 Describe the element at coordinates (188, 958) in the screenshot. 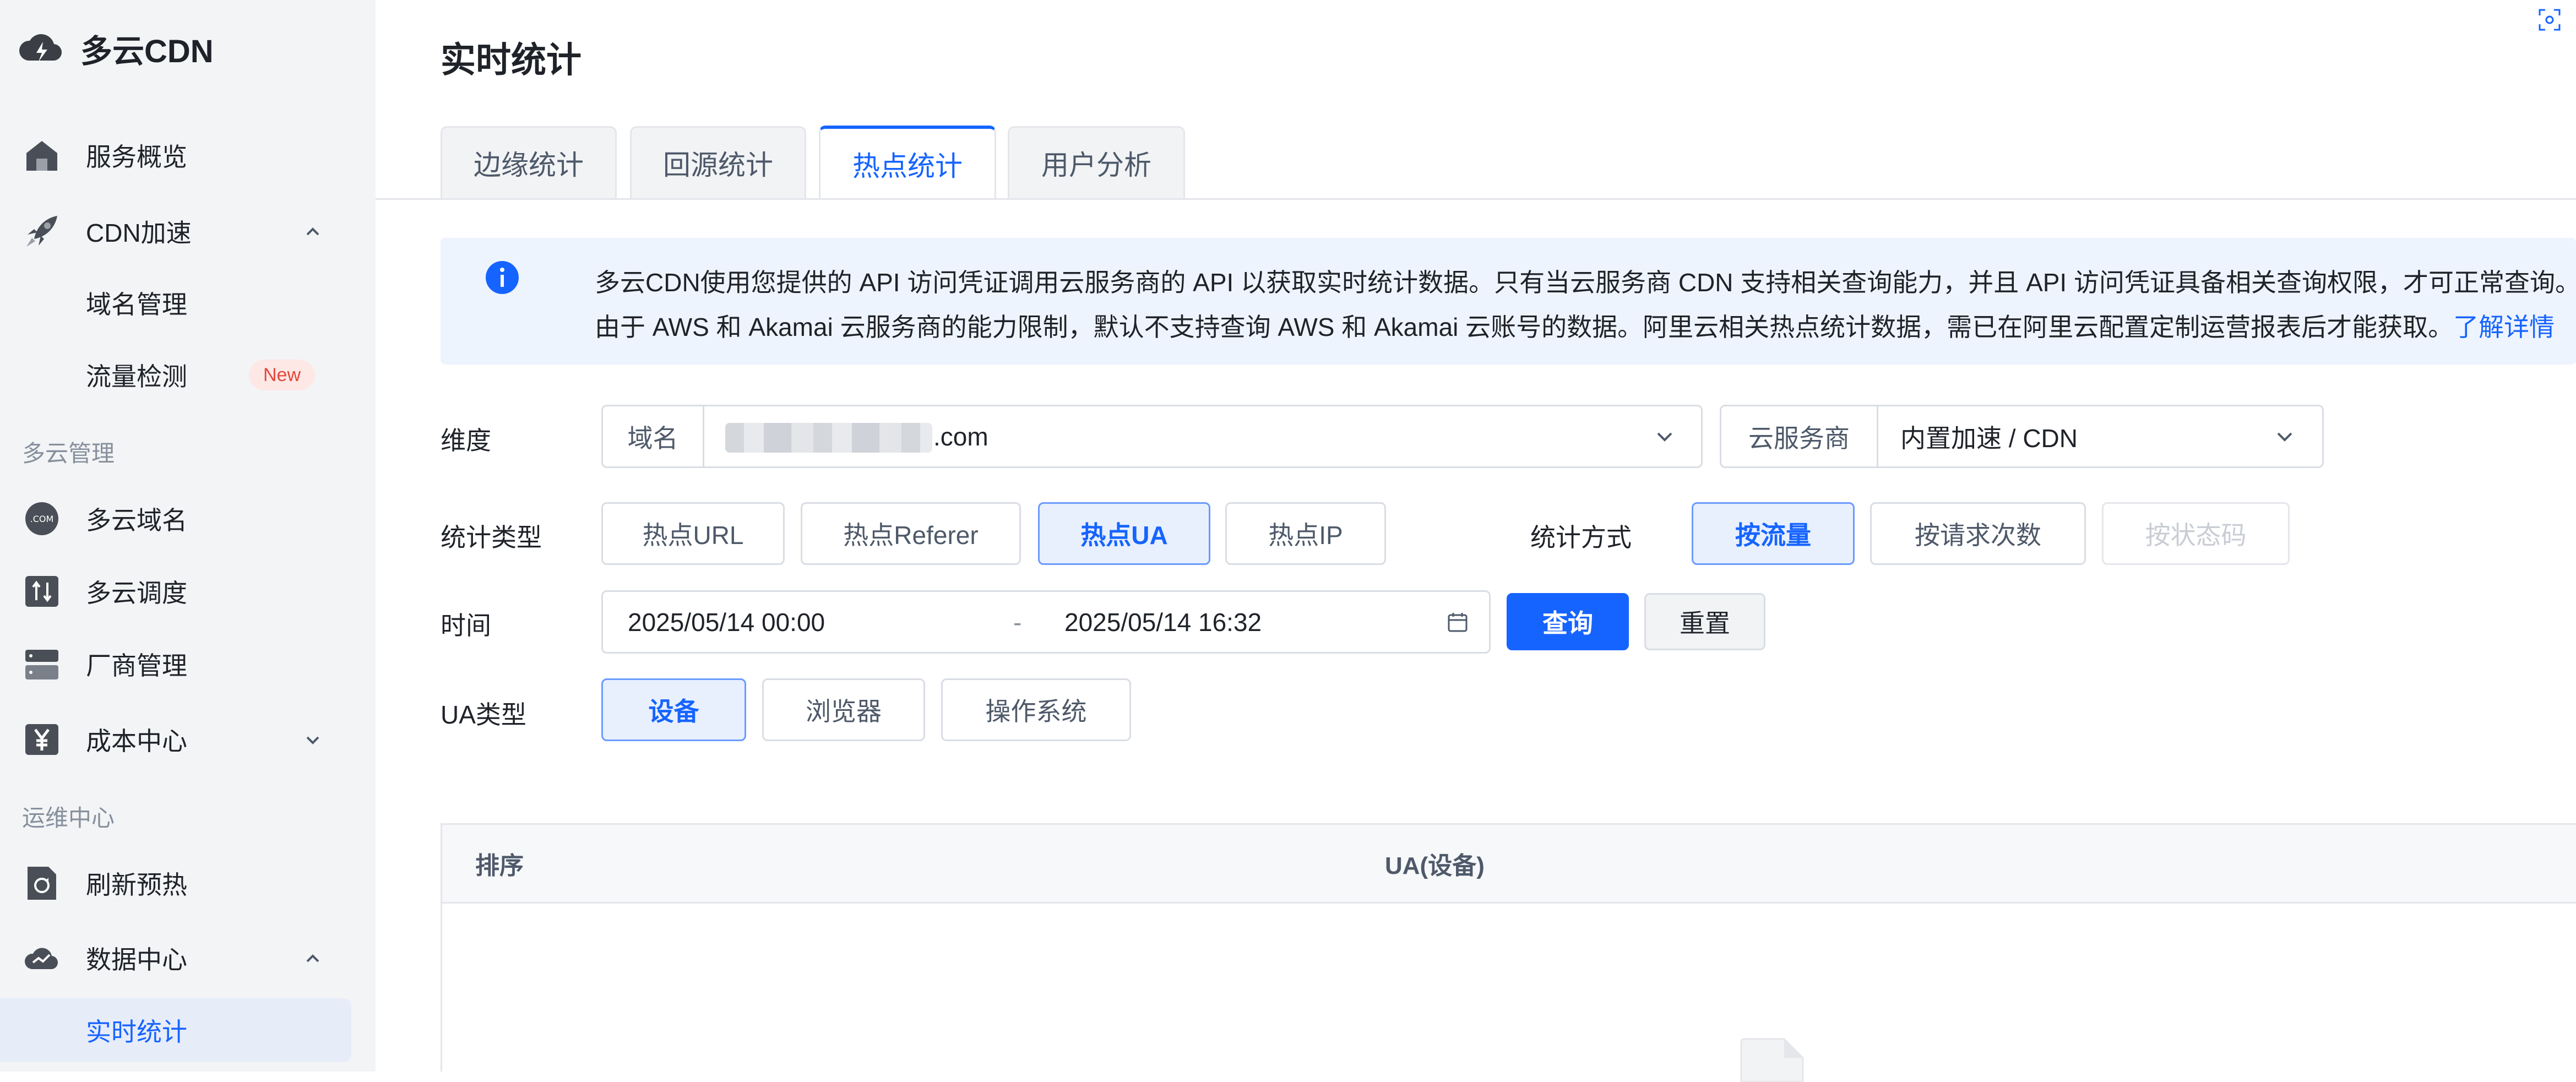

I see `sidebar-item-data-center: 数据中心` at that location.